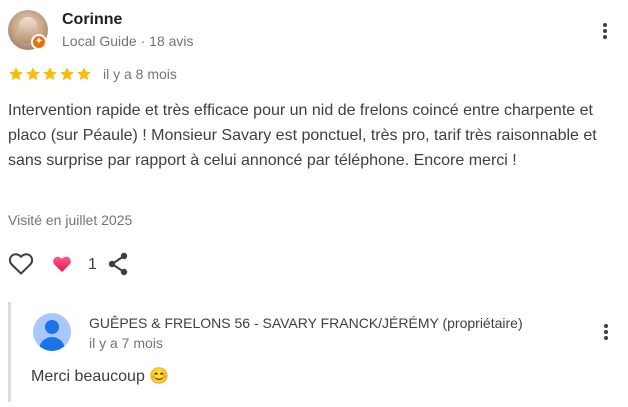 The height and width of the screenshot is (407, 628). Describe the element at coordinates (21, 264) in the screenshot. I see `heart-outline-icon` at that location.